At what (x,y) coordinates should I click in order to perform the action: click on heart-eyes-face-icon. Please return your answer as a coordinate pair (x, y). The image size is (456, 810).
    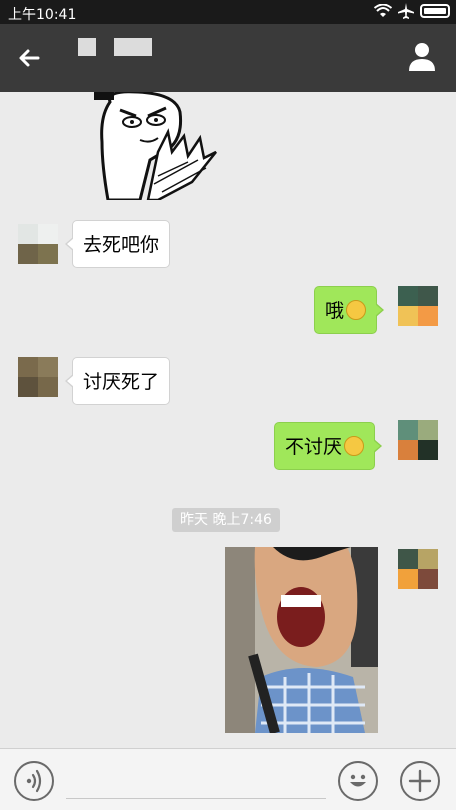
    Looking at the image, I should click on (354, 445).